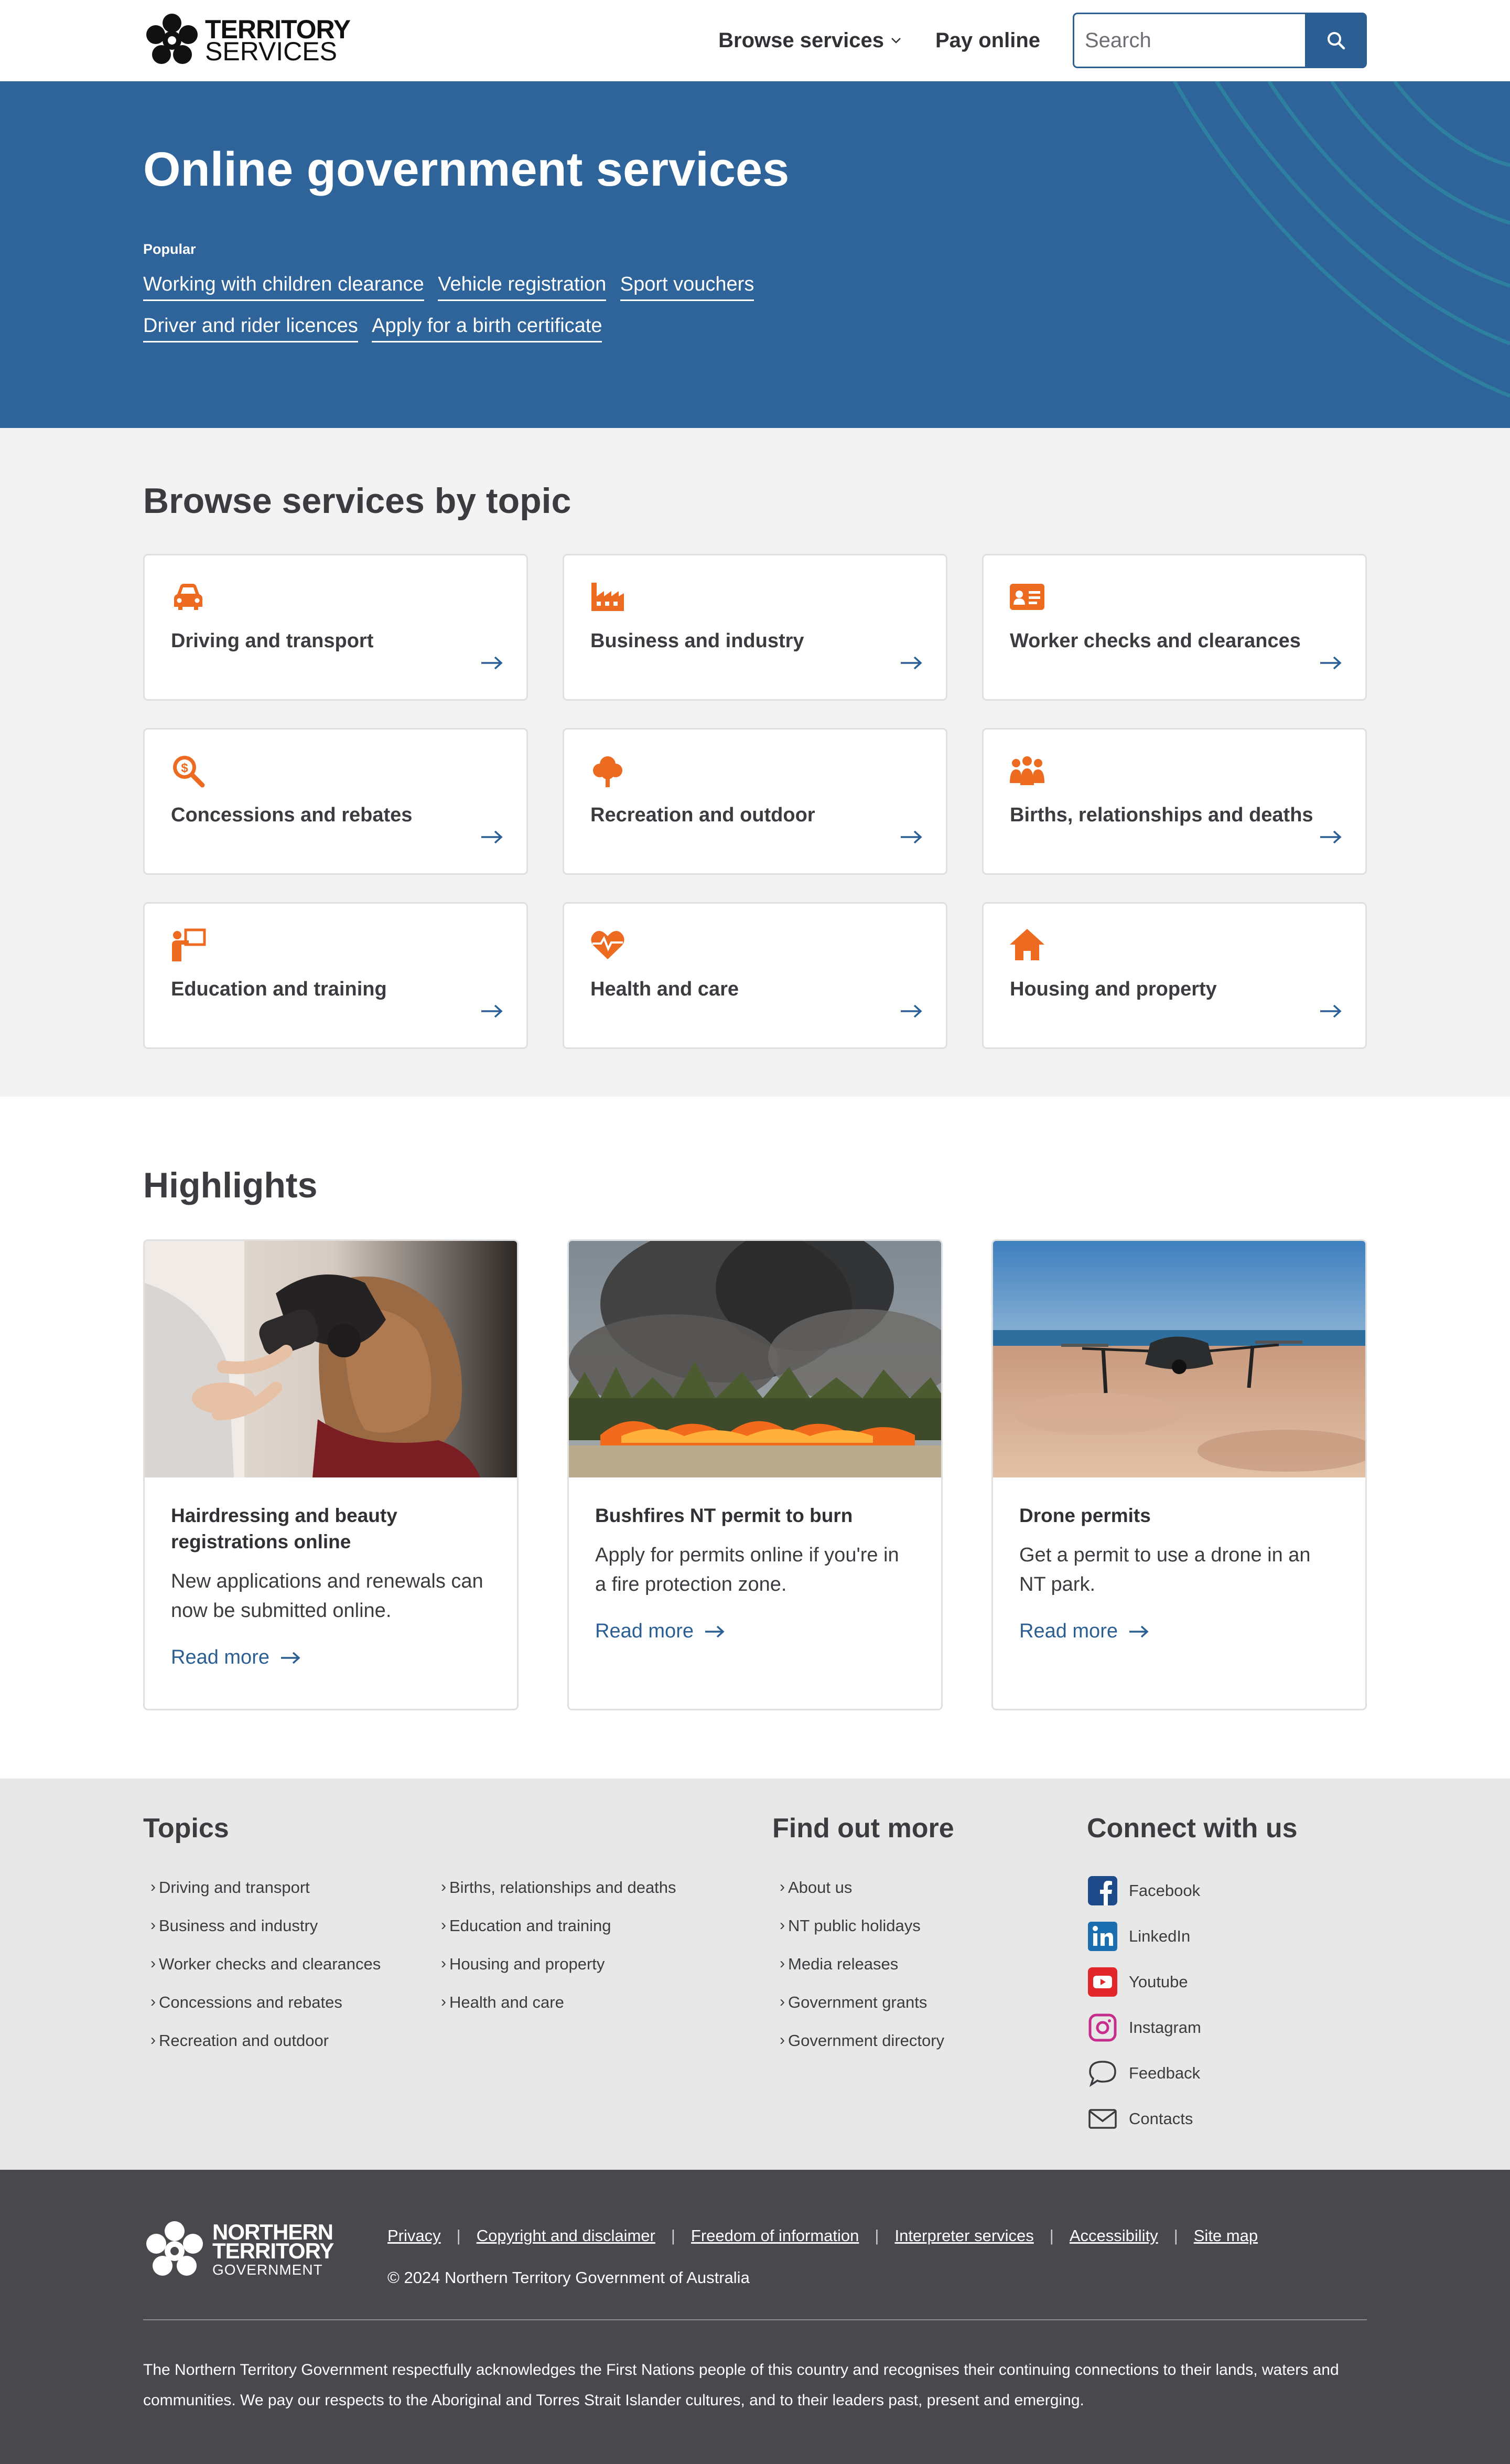  Describe the element at coordinates (810, 40) in the screenshot. I see `browse-services-menu: Browse services` at that location.